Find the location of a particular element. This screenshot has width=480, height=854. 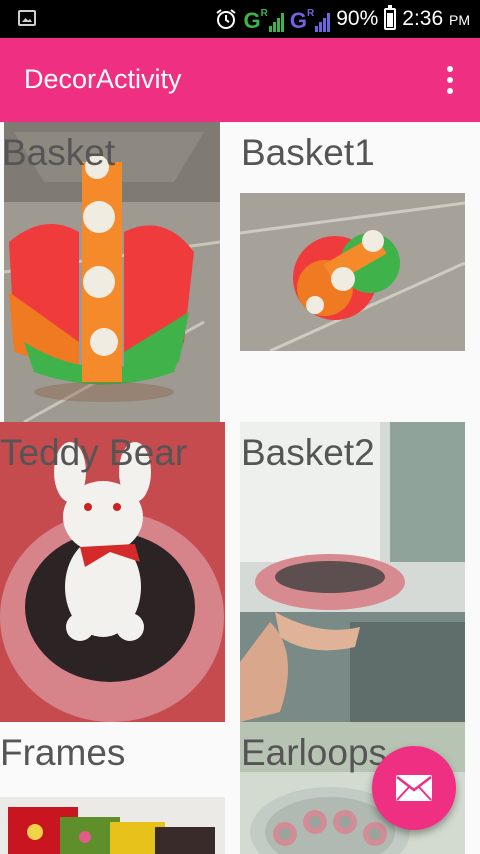

signal-sim2-icon: G R is located at coordinates (310, 19).